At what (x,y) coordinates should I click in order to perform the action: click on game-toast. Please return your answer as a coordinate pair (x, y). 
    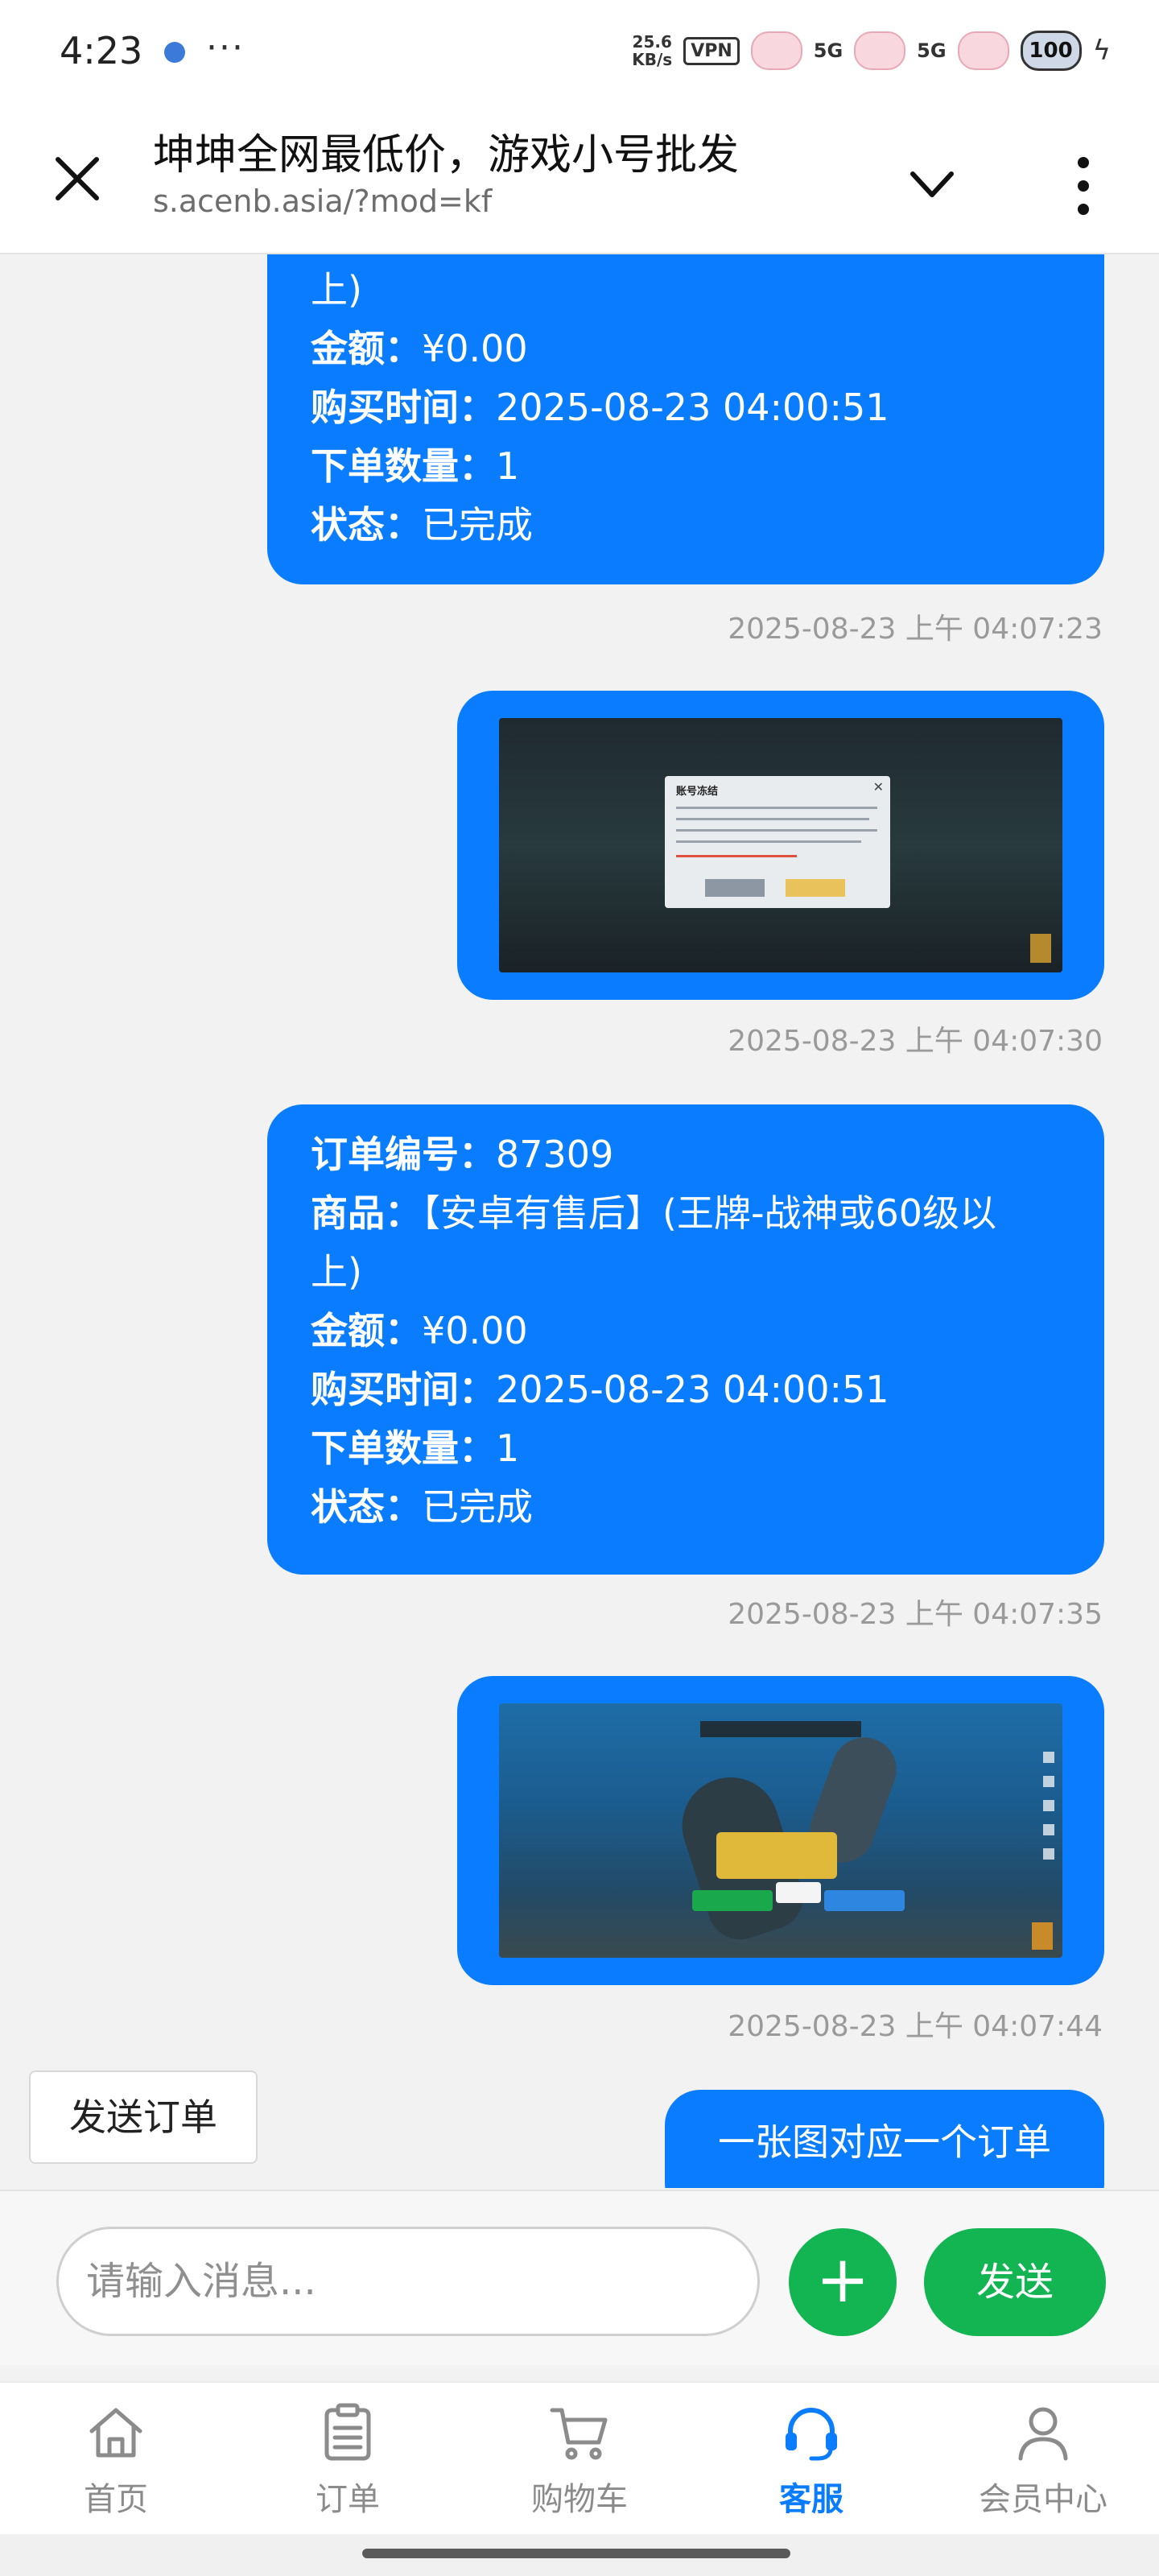
    Looking at the image, I should click on (798, 1892).